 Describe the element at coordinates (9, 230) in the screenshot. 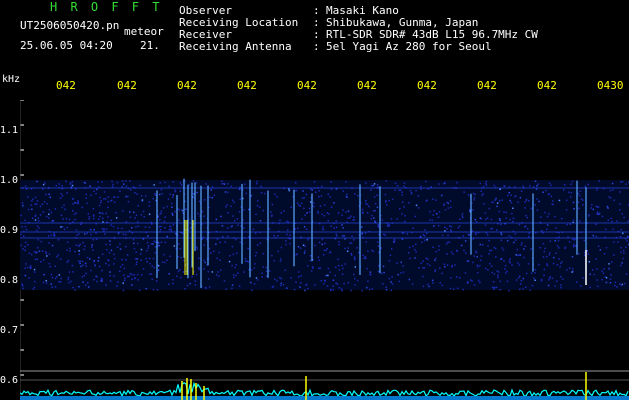

I see `frequency-tick: 0.9` at that location.